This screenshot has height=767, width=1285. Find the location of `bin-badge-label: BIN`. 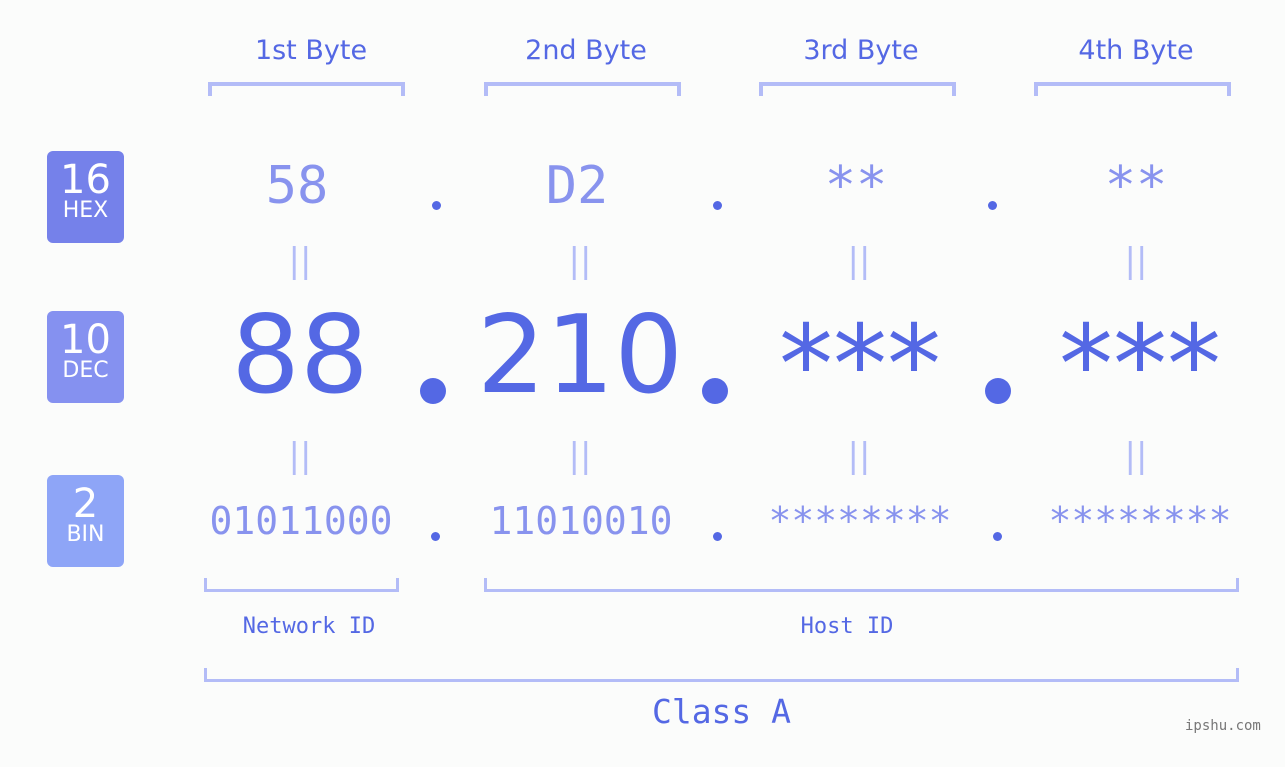

bin-badge-label: BIN is located at coordinates (85, 534).